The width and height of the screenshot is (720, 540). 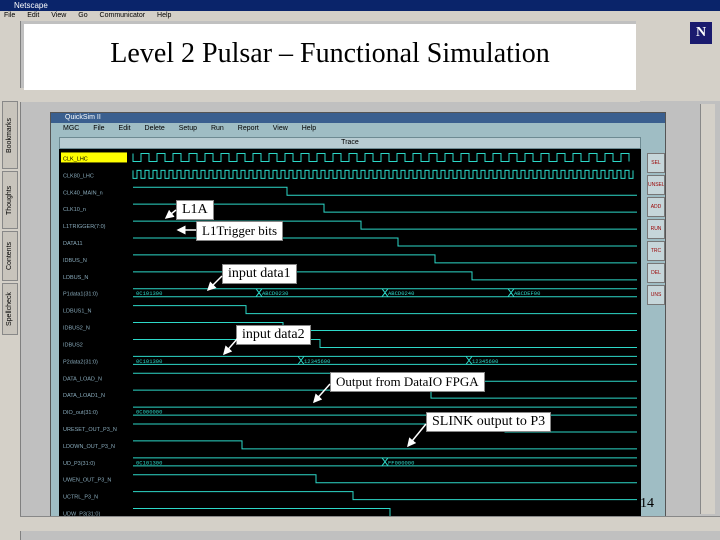 I want to click on arrow-slink, so click(x=417, y=435).